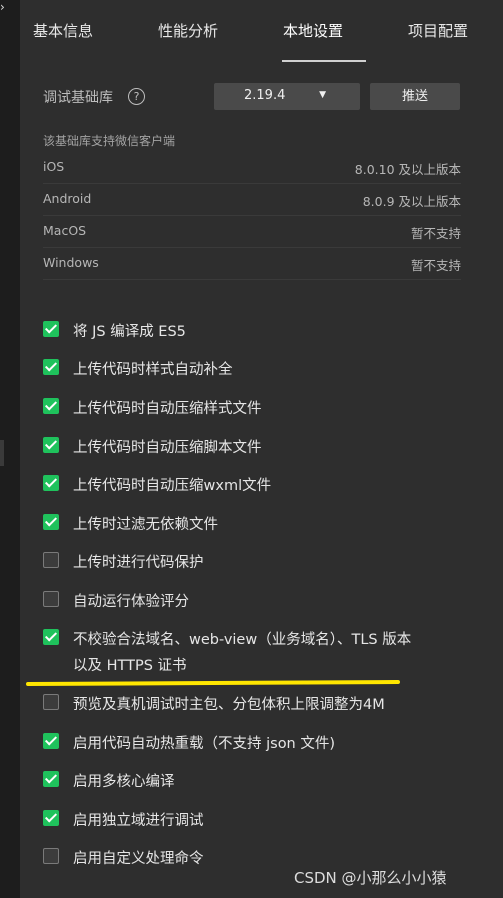 This screenshot has height=898, width=503. What do you see at coordinates (67, 198) in the screenshot?
I see `support-name: Android` at bounding box center [67, 198].